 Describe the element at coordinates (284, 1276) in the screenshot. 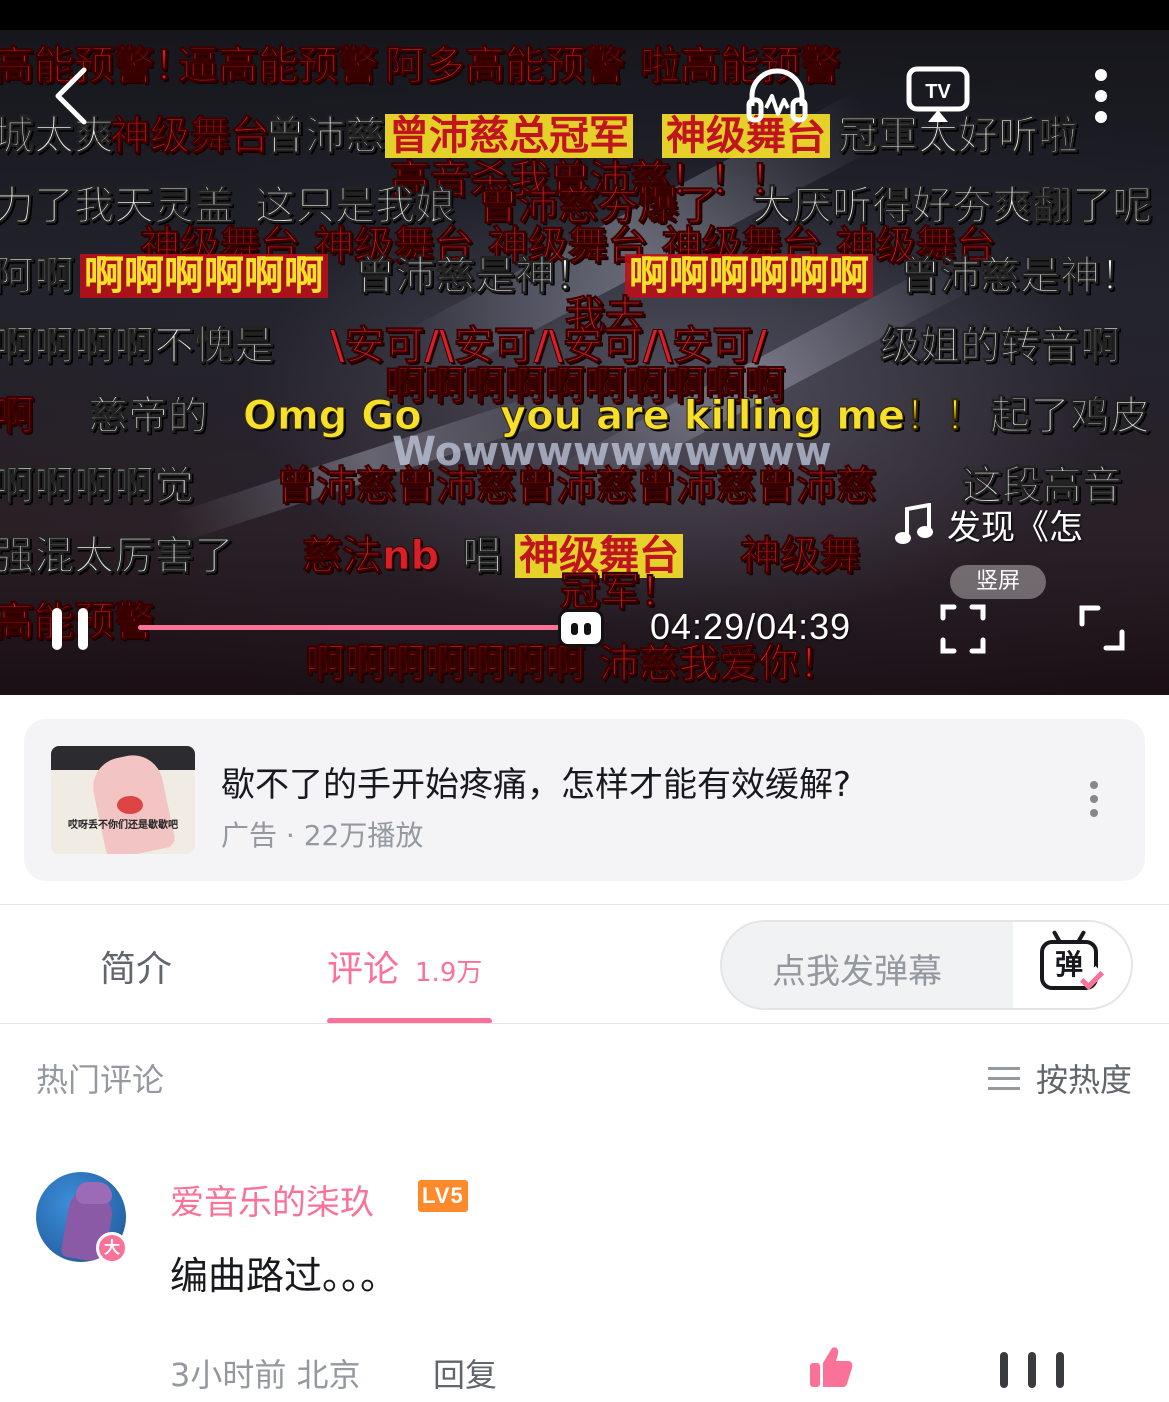

I see `comment-text: 编曲路过。。。` at that location.